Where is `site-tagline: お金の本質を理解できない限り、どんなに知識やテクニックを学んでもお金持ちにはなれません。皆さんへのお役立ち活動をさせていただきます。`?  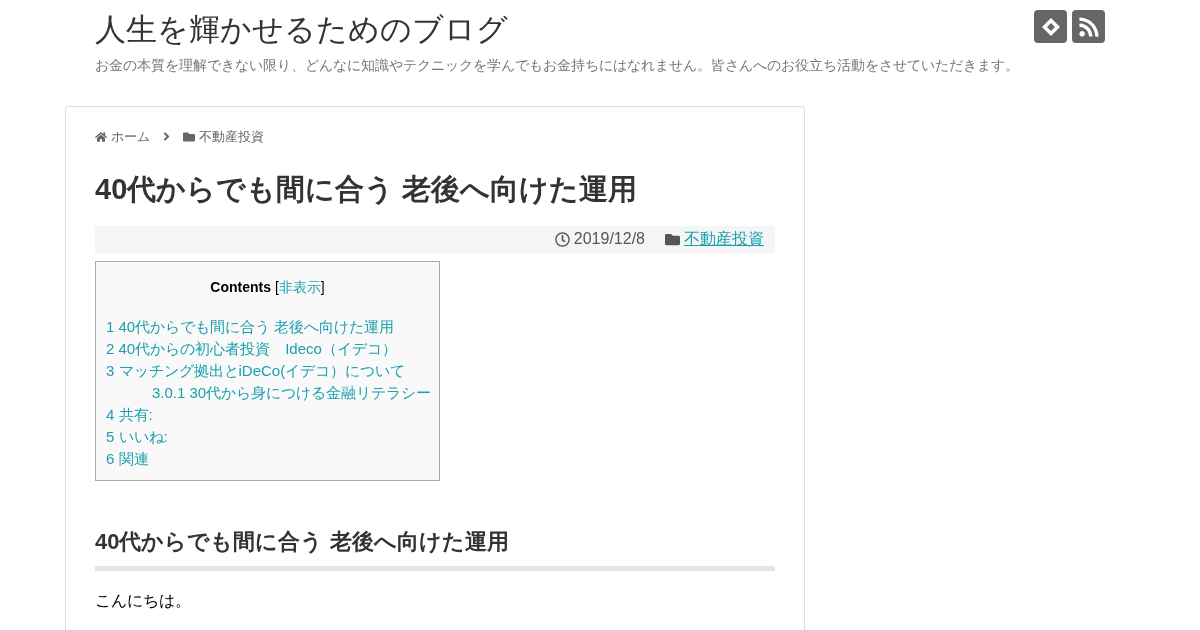
site-tagline: お金の本質を理解できない限り、どんなに知識やテクニックを学んでもお金持ちにはなれません。皆さんへのお役立ち活動をさせていただきます。 is located at coordinates (557, 65).